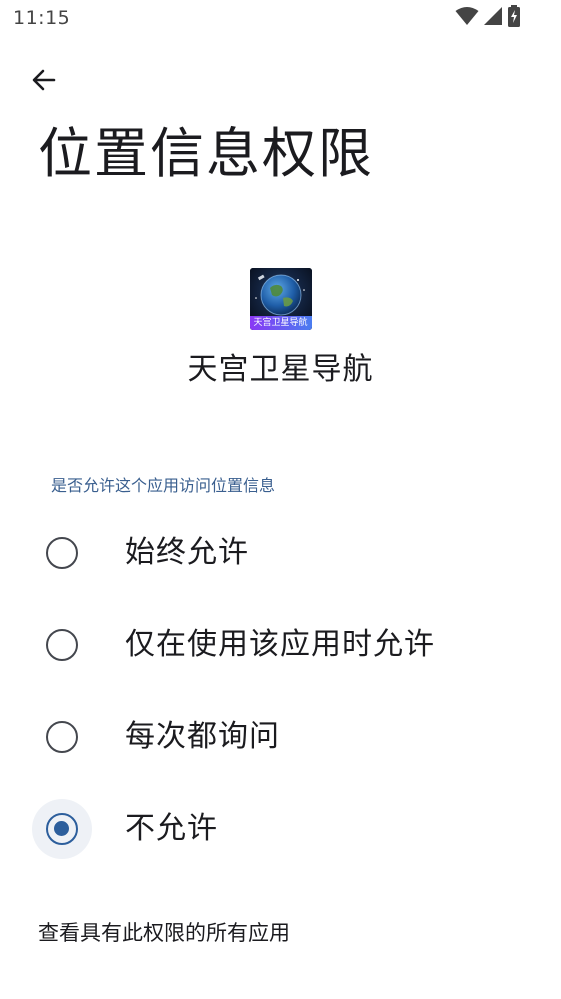 This screenshot has width=561, height=999. What do you see at coordinates (280, 553) in the screenshot?
I see `option-allow-always: 始终允许` at bounding box center [280, 553].